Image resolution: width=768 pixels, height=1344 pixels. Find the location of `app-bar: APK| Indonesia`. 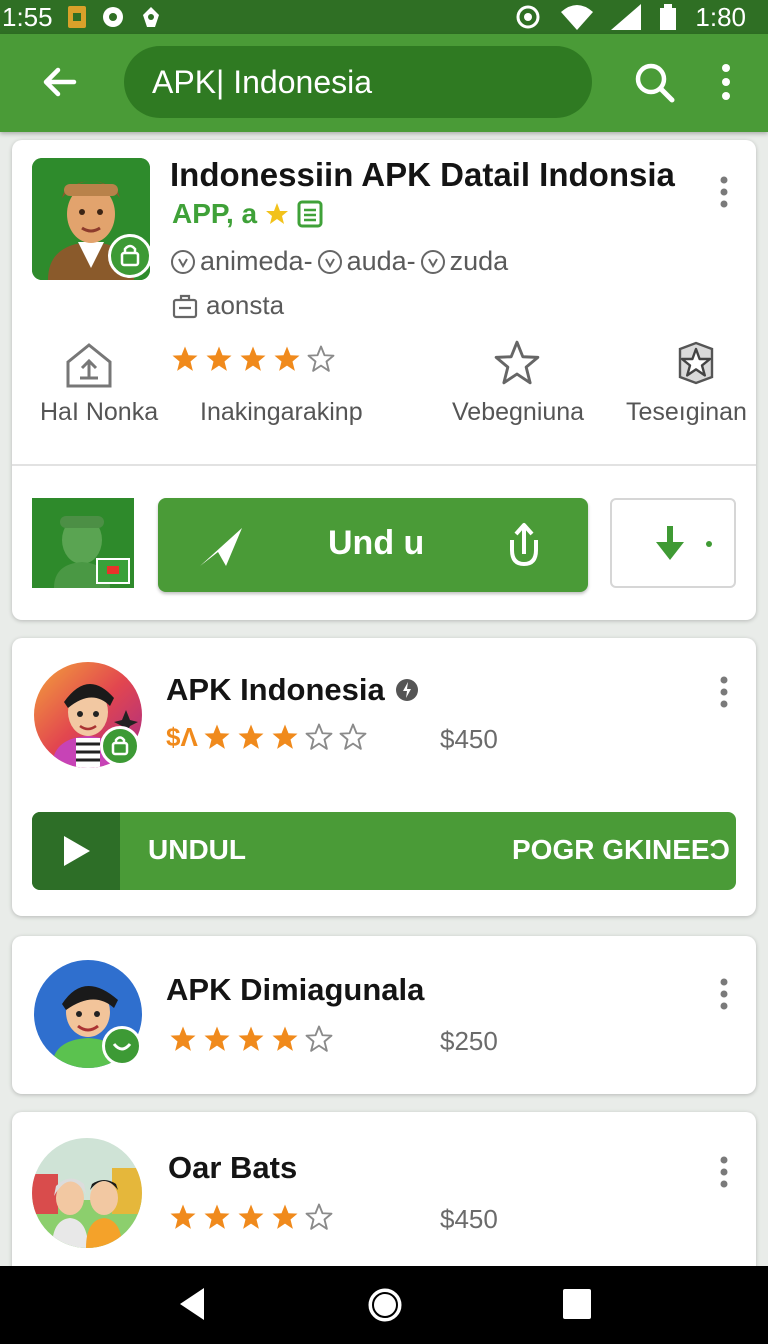

app-bar: APK| Indonesia is located at coordinates (384, 83).